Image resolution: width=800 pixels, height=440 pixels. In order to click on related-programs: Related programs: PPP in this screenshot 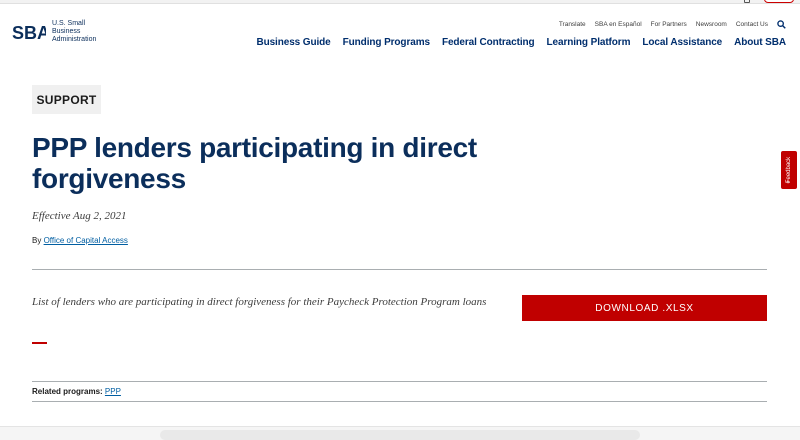, I will do `click(76, 391)`.